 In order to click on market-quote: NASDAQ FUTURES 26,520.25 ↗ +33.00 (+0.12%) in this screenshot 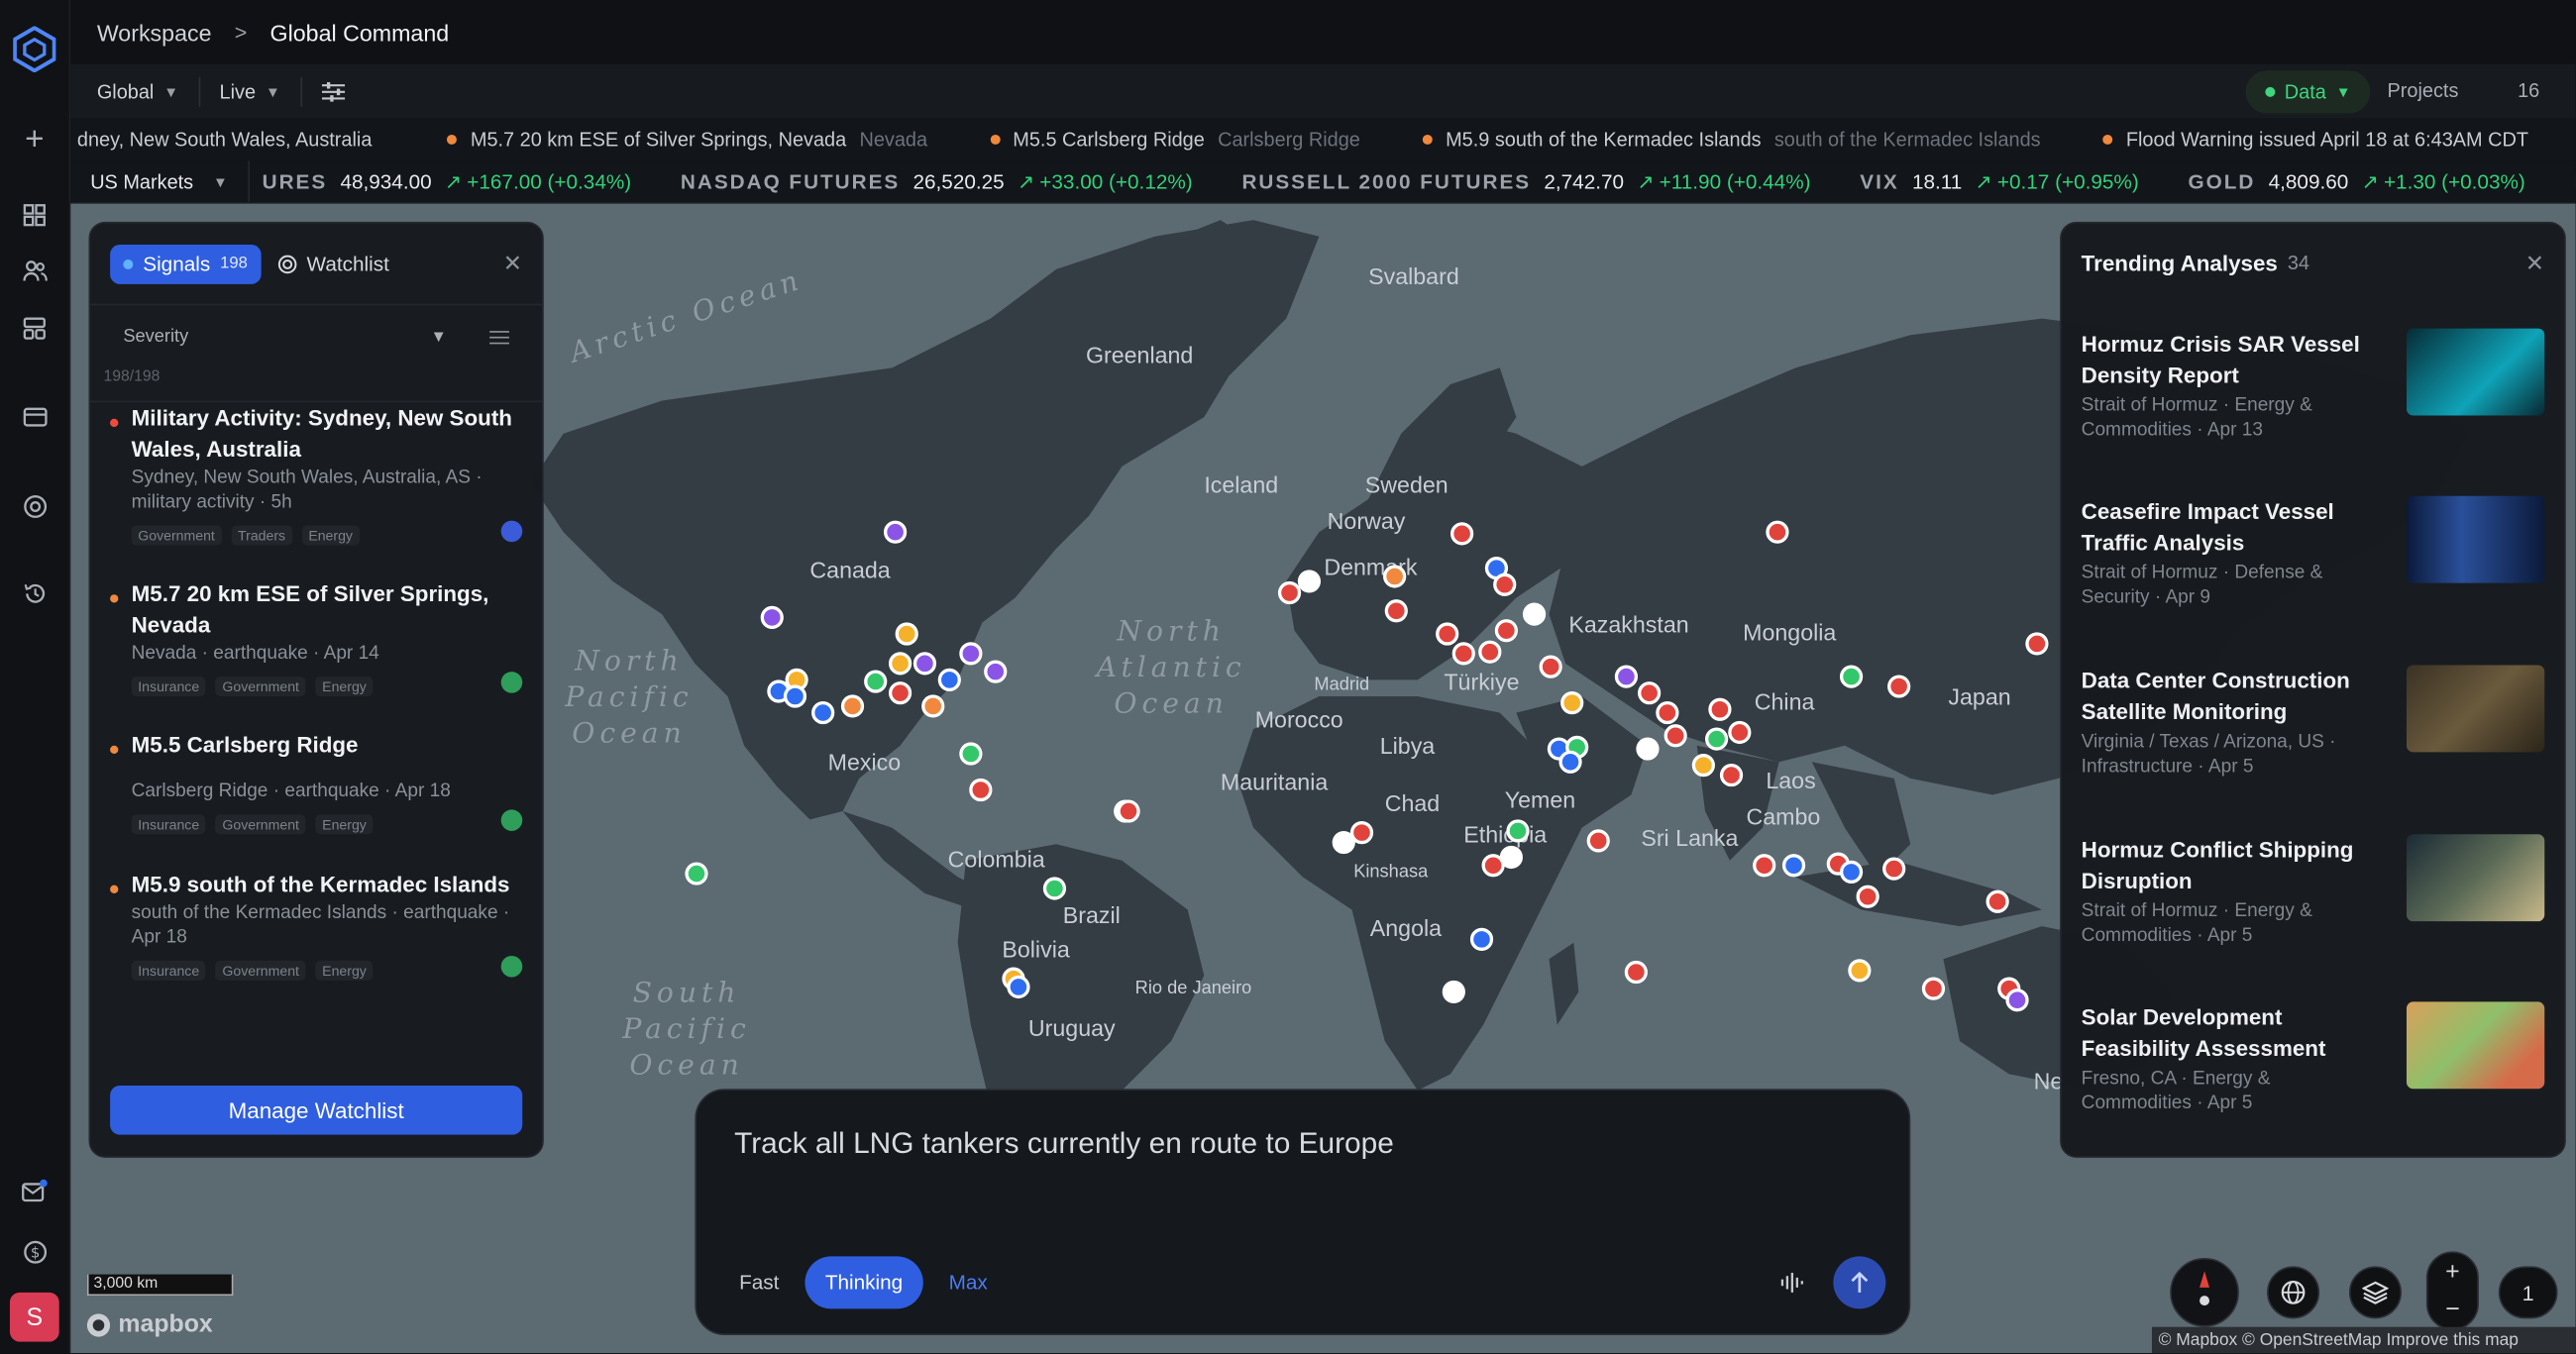, I will do `click(937, 181)`.